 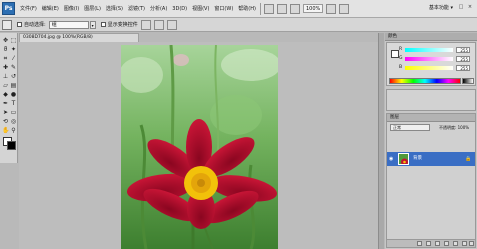 I want to click on menu-file: 文件(F), so click(x=28, y=8).